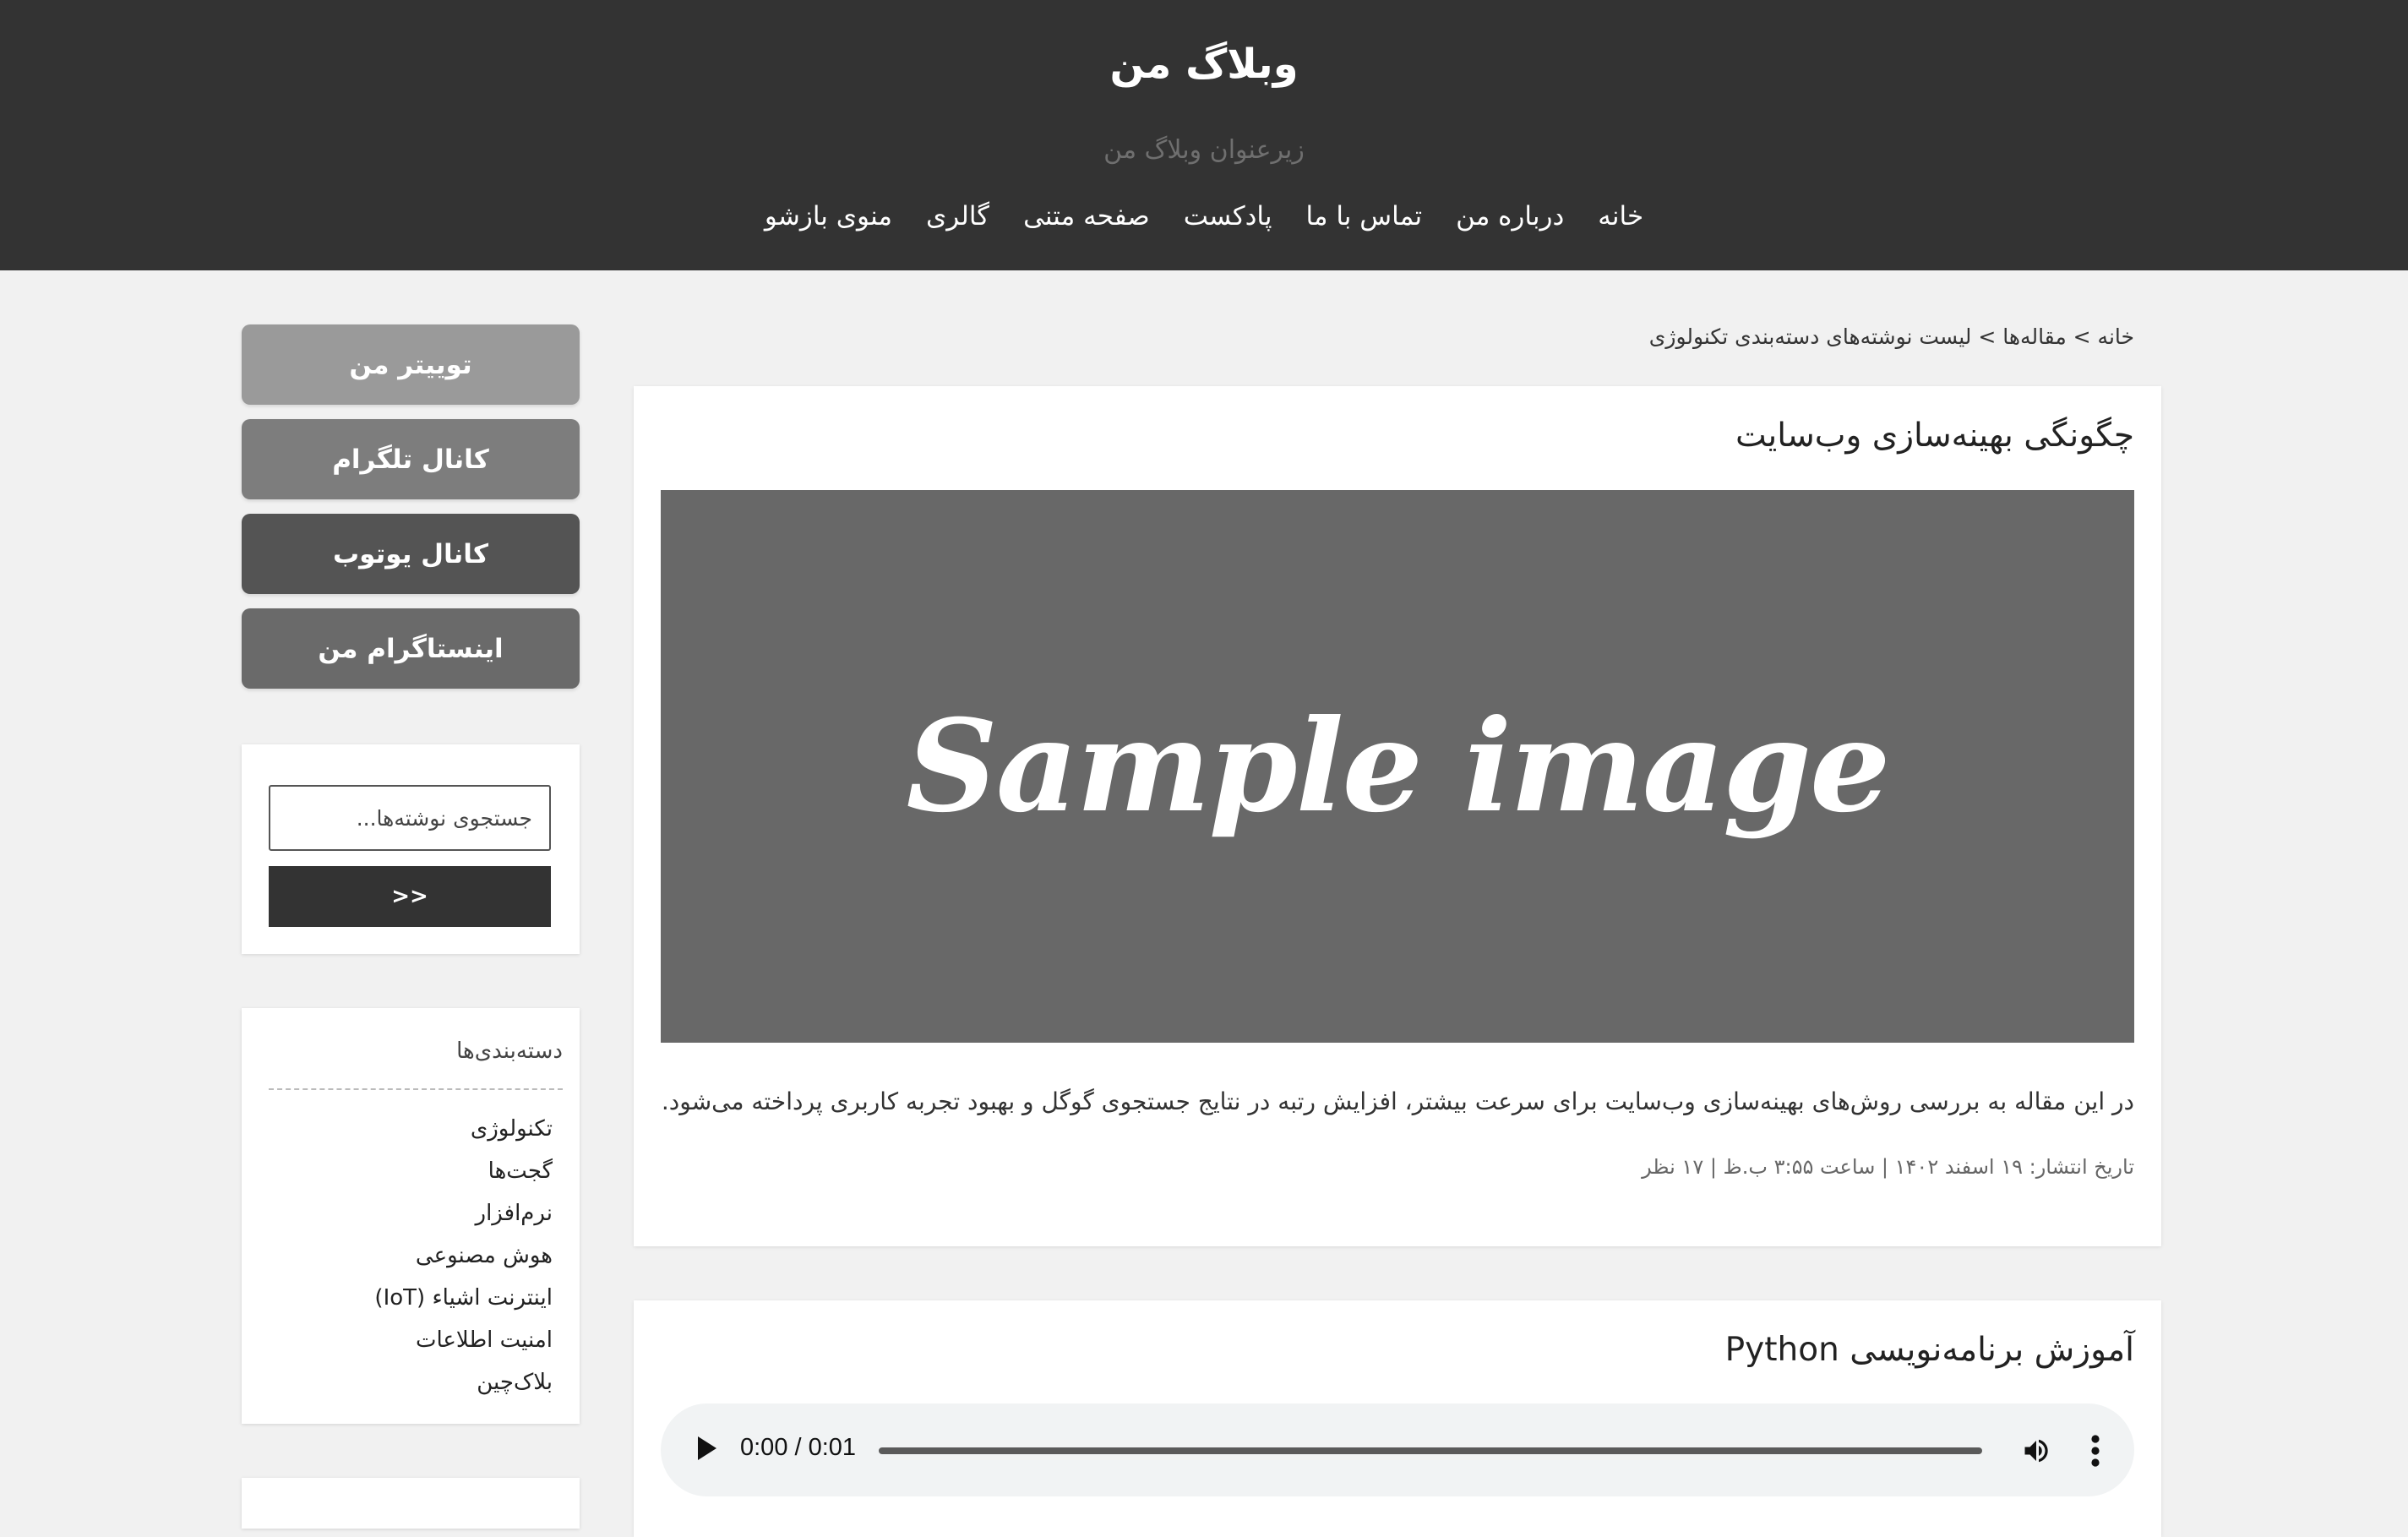 Image resolution: width=2408 pixels, height=1537 pixels. I want to click on category-item: هوش مصنوعی, so click(463, 1256).